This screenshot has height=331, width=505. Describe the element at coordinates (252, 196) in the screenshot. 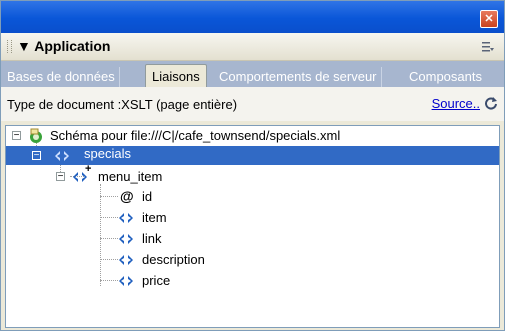

I see `tree-row-id: @ id` at that location.